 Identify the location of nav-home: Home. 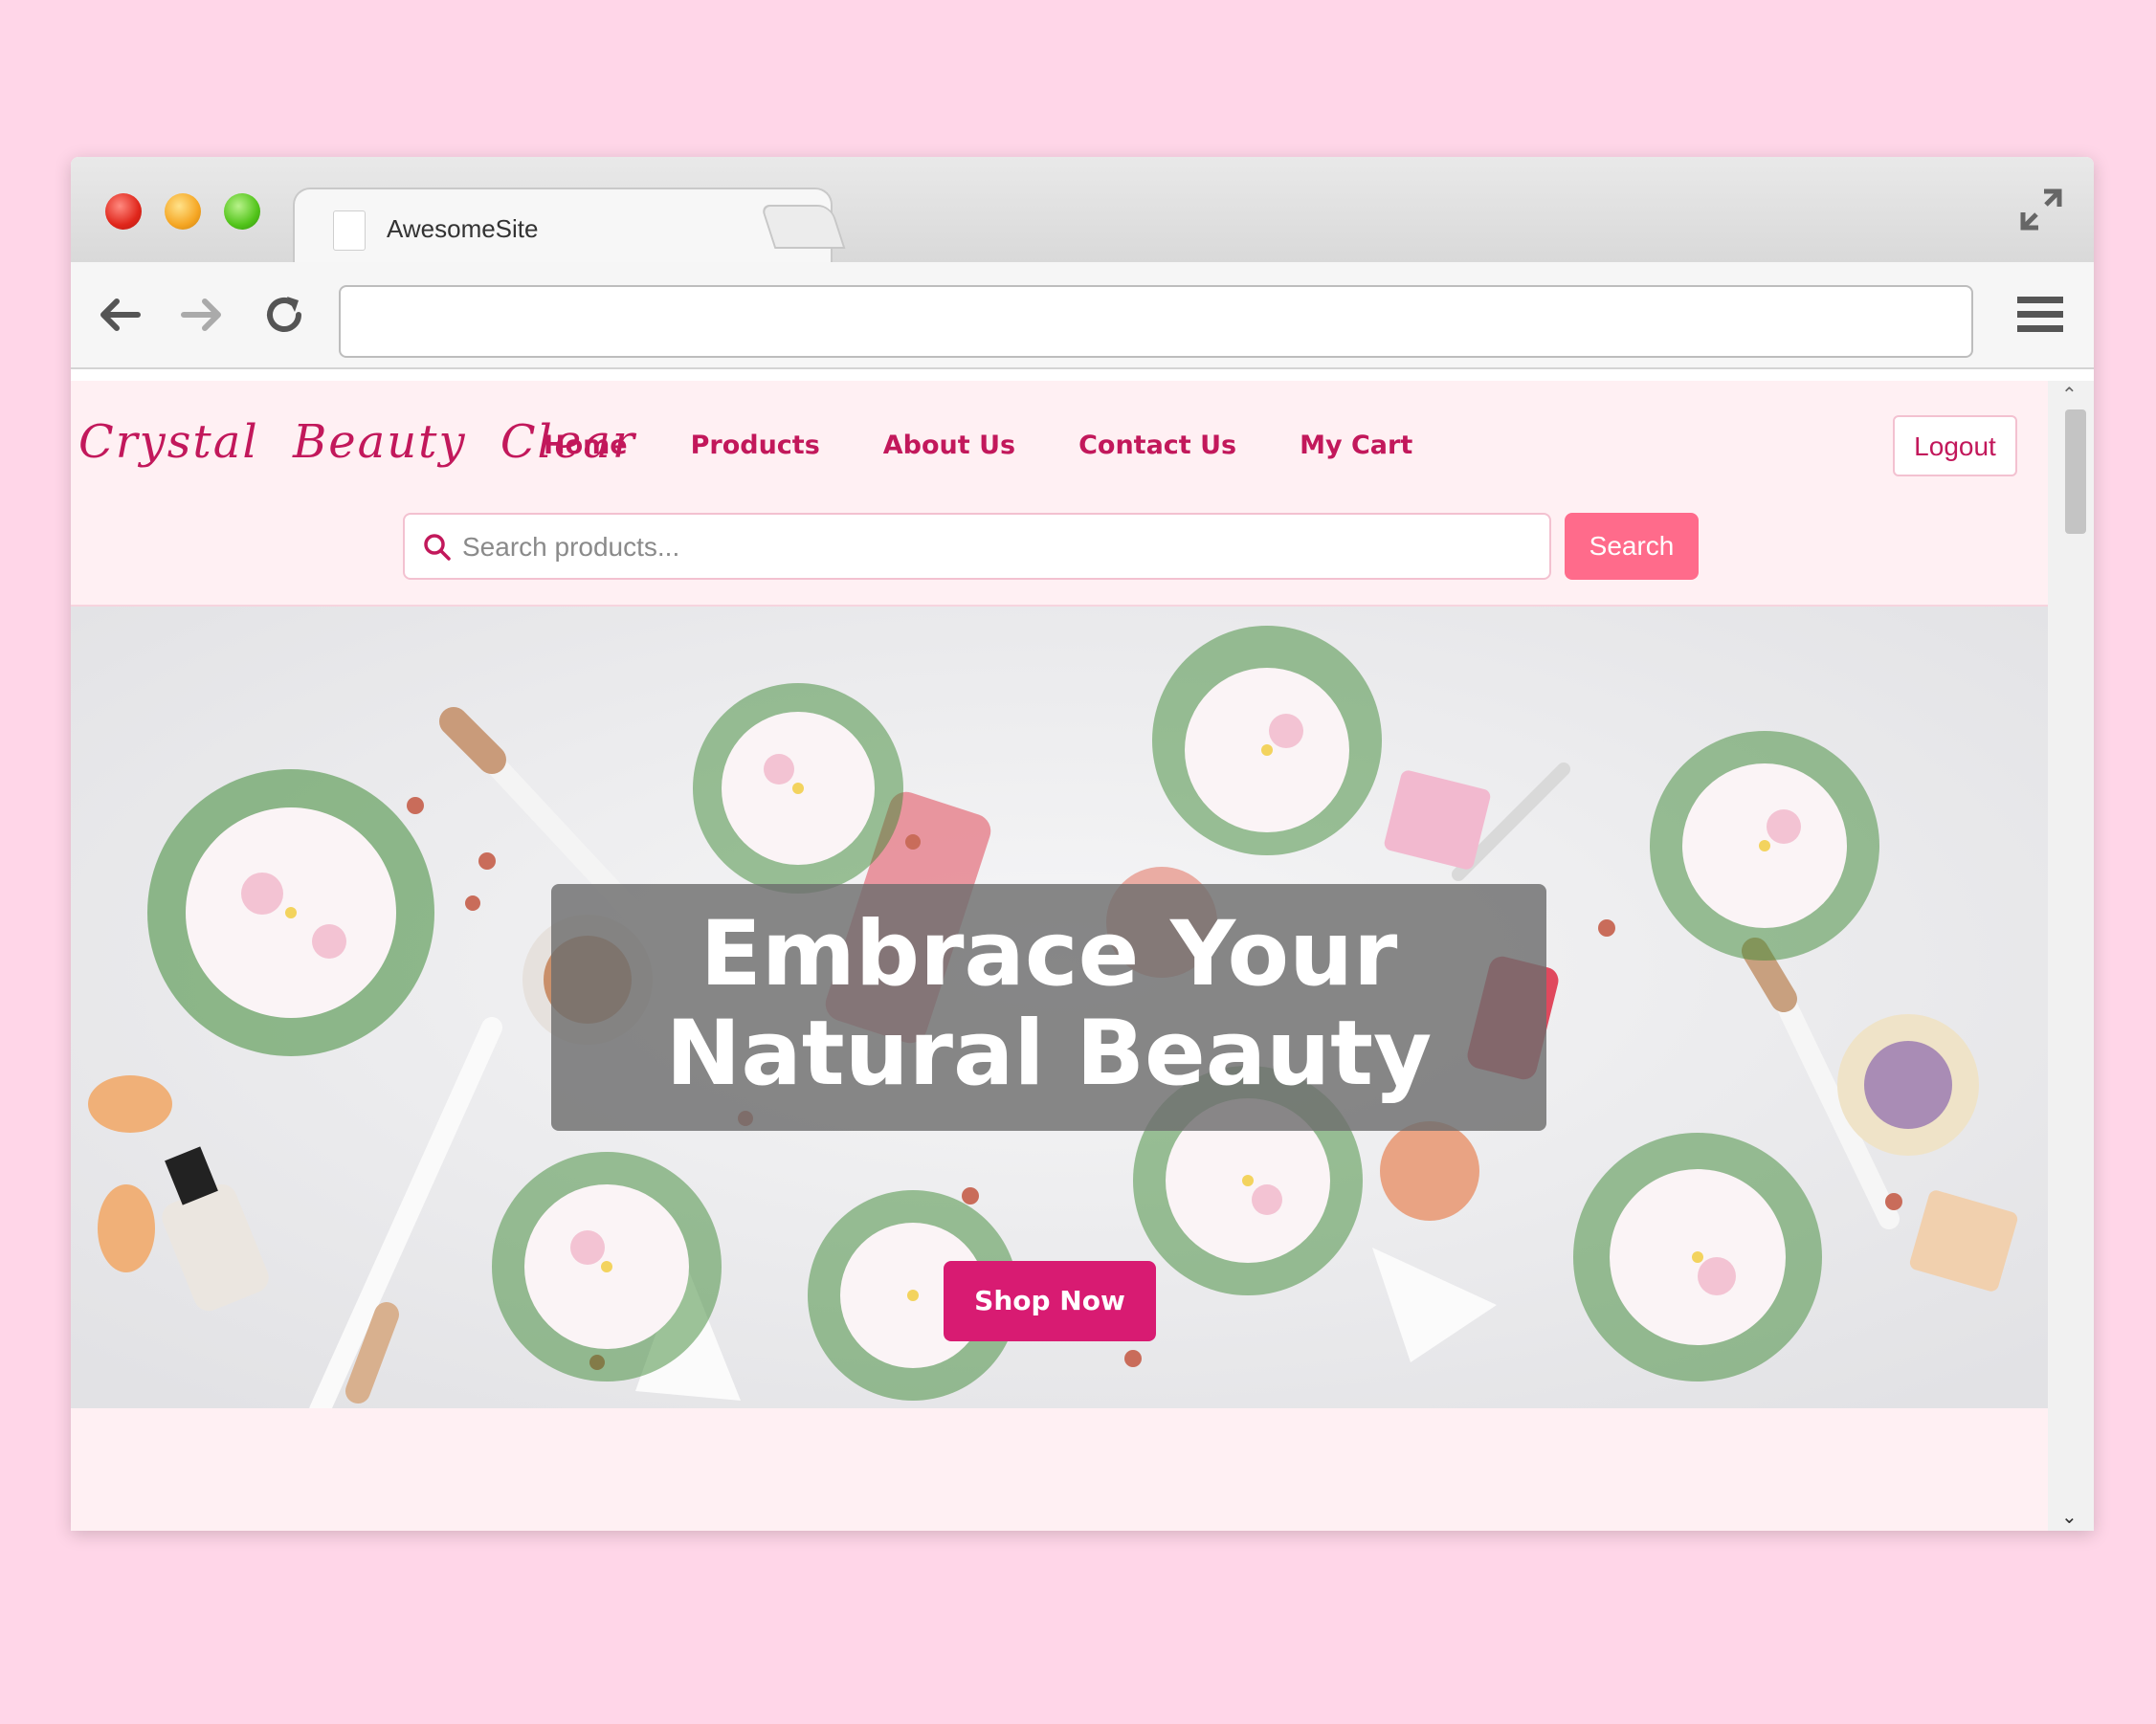
(586, 446).